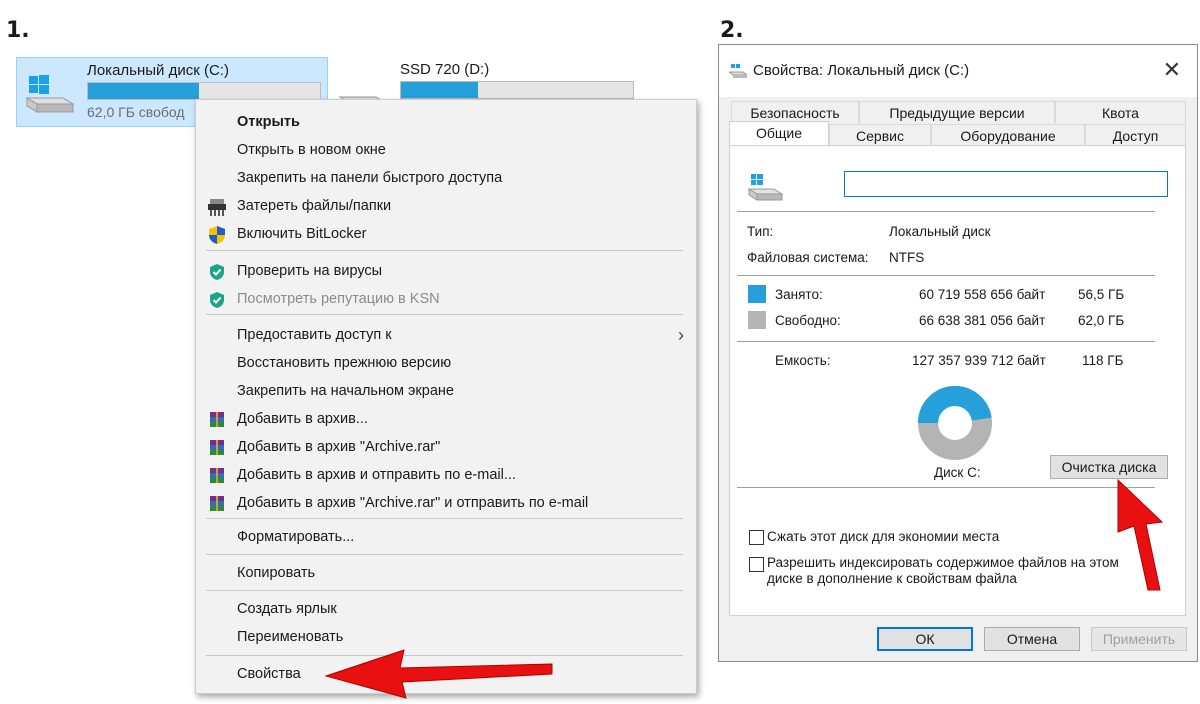 The width and height of the screenshot is (1200, 704). Describe the element at coordinates (925, 639) in the screenshot. I see `ok-button: ОК` at that location.